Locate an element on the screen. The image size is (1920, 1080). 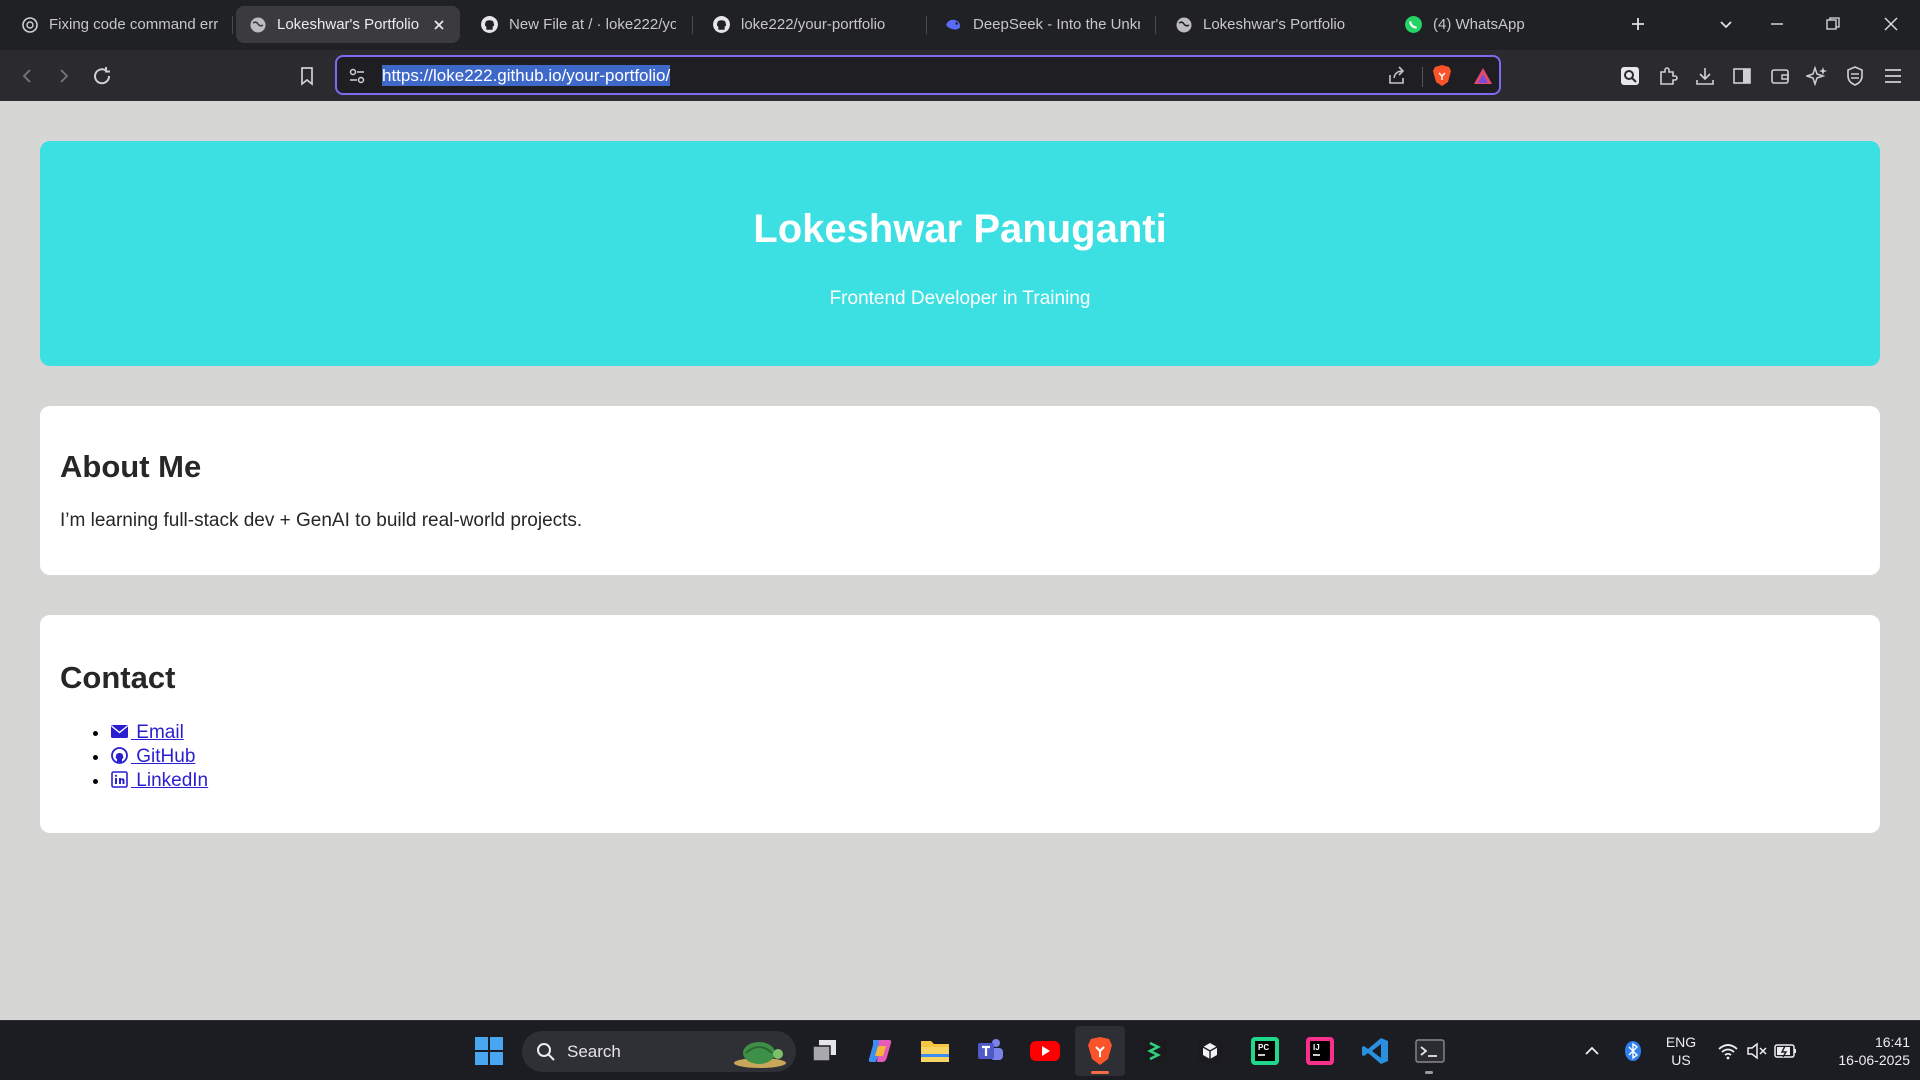
chatgpt-icon is located at coordinates (29, 24).